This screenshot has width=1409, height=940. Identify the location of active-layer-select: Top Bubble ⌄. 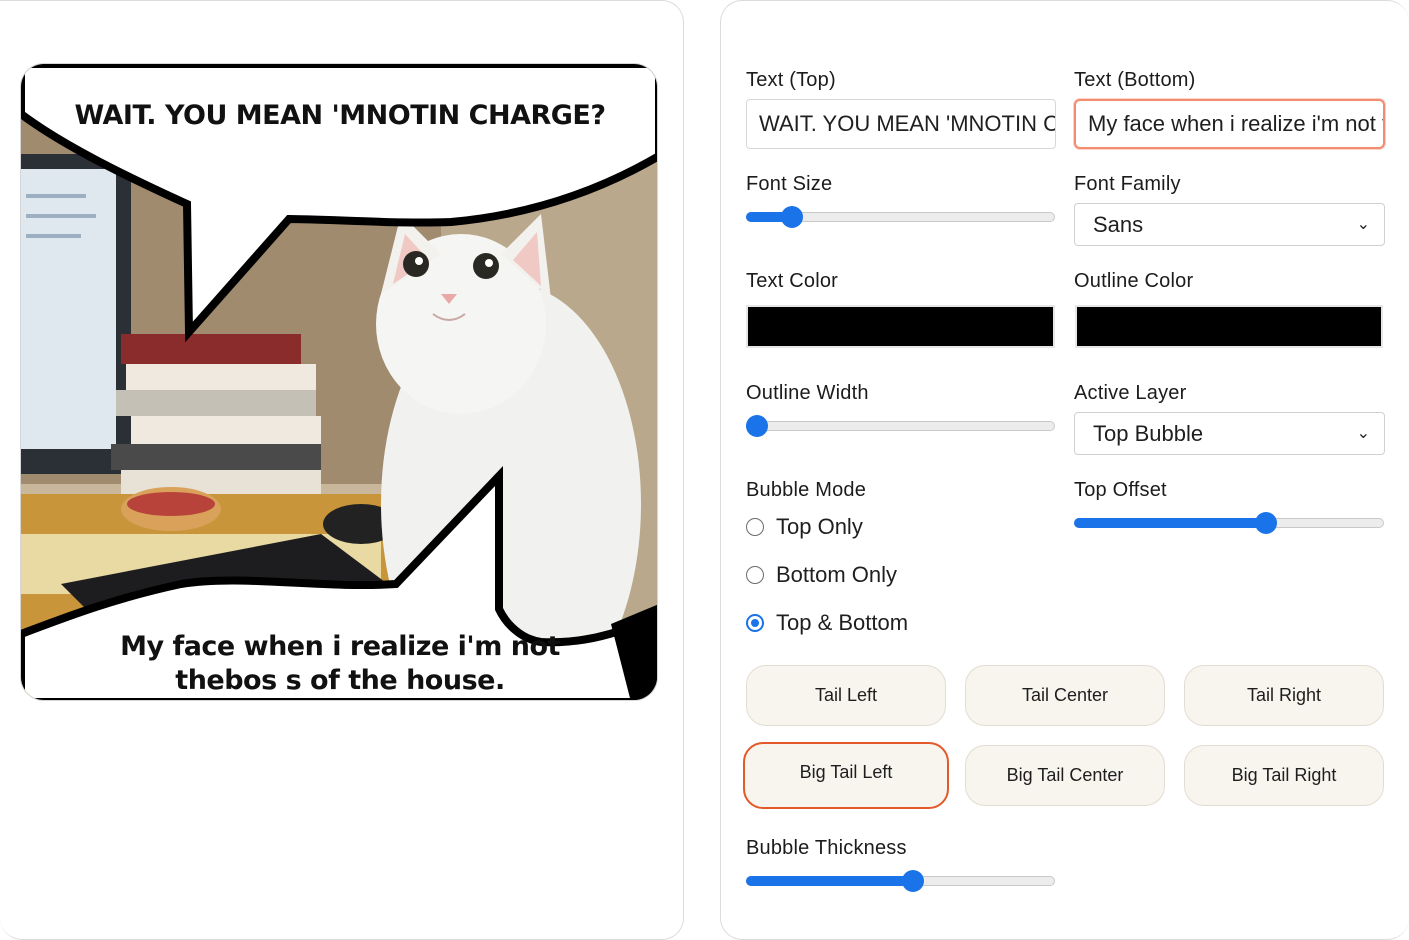
(1229, 433).